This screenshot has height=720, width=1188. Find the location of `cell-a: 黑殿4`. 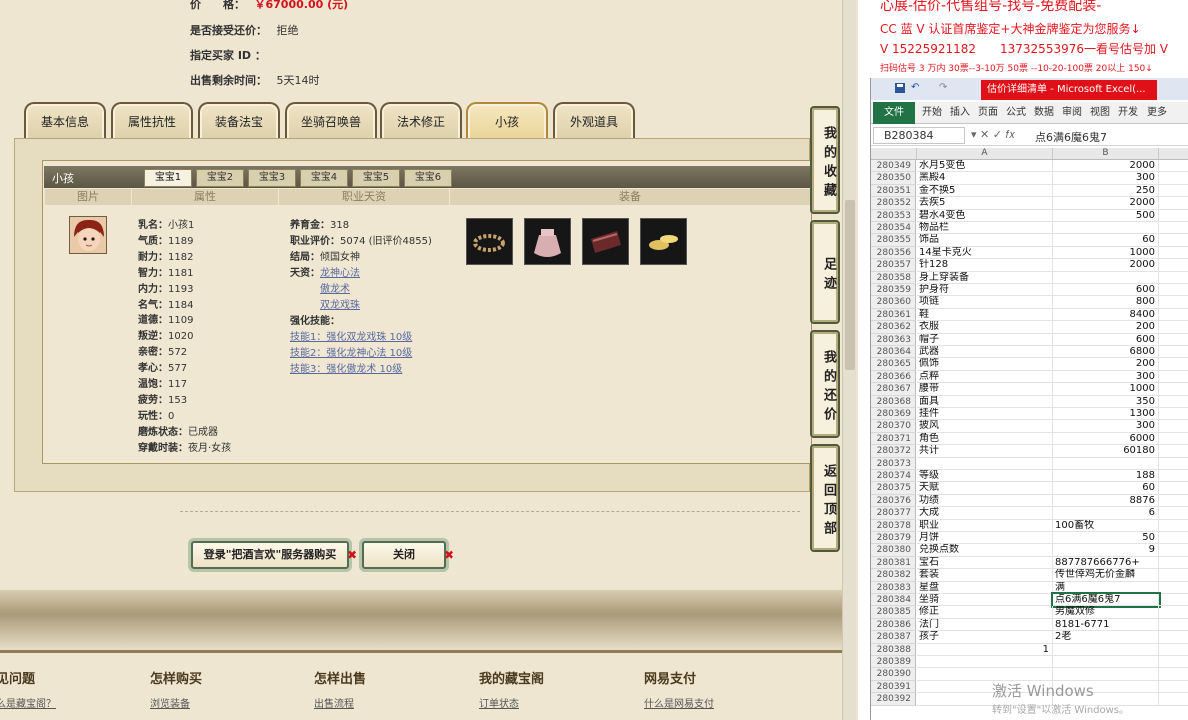

cell-a: 黑殿4 is located at coordinates (985, 178).